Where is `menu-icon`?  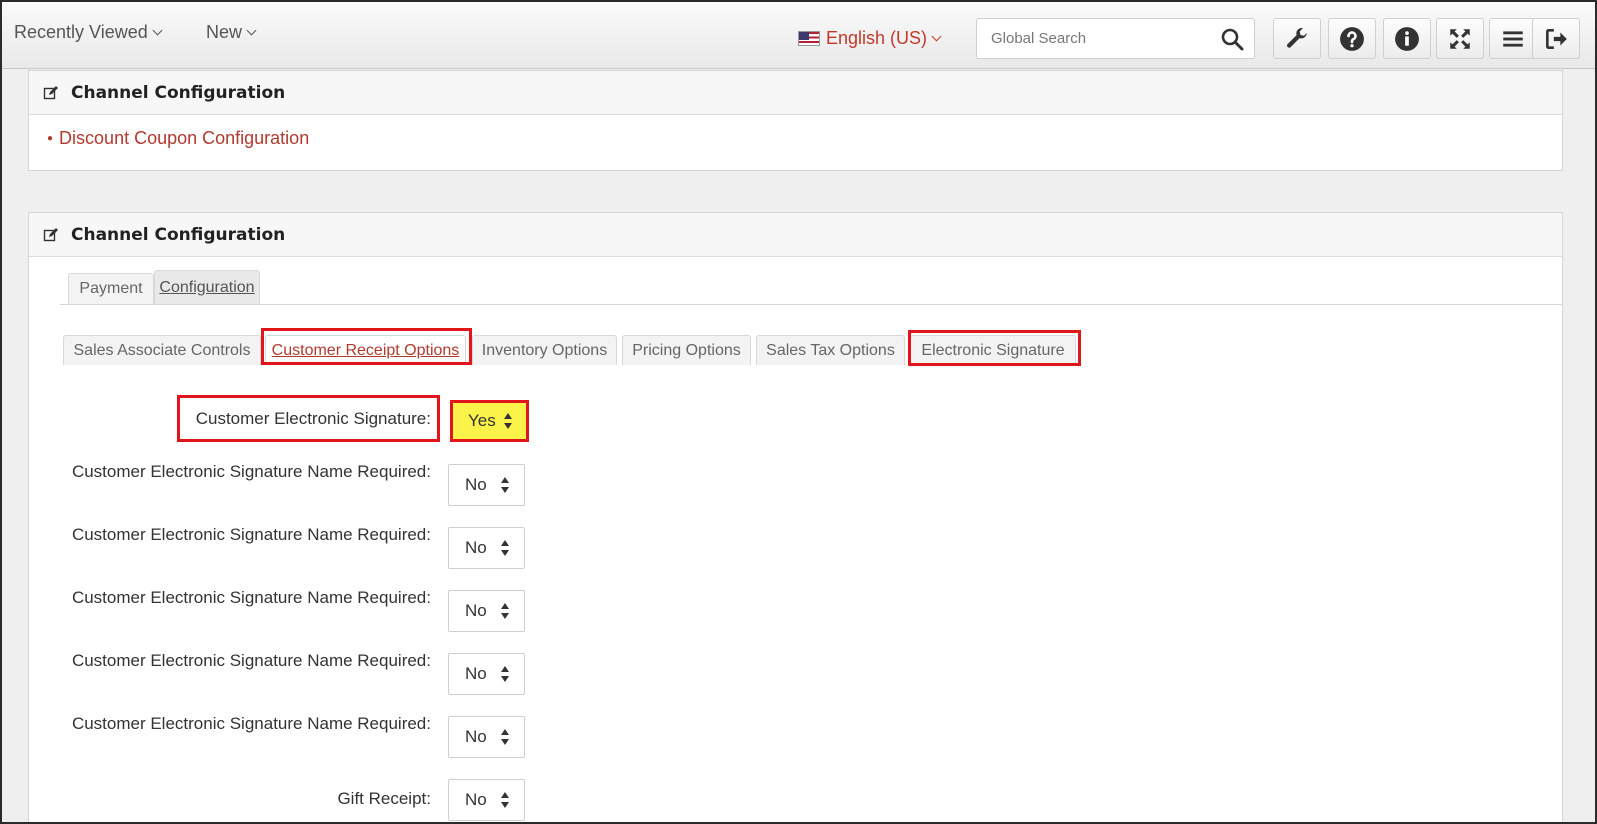
menu-icon is located at coordinates (1513, 38).